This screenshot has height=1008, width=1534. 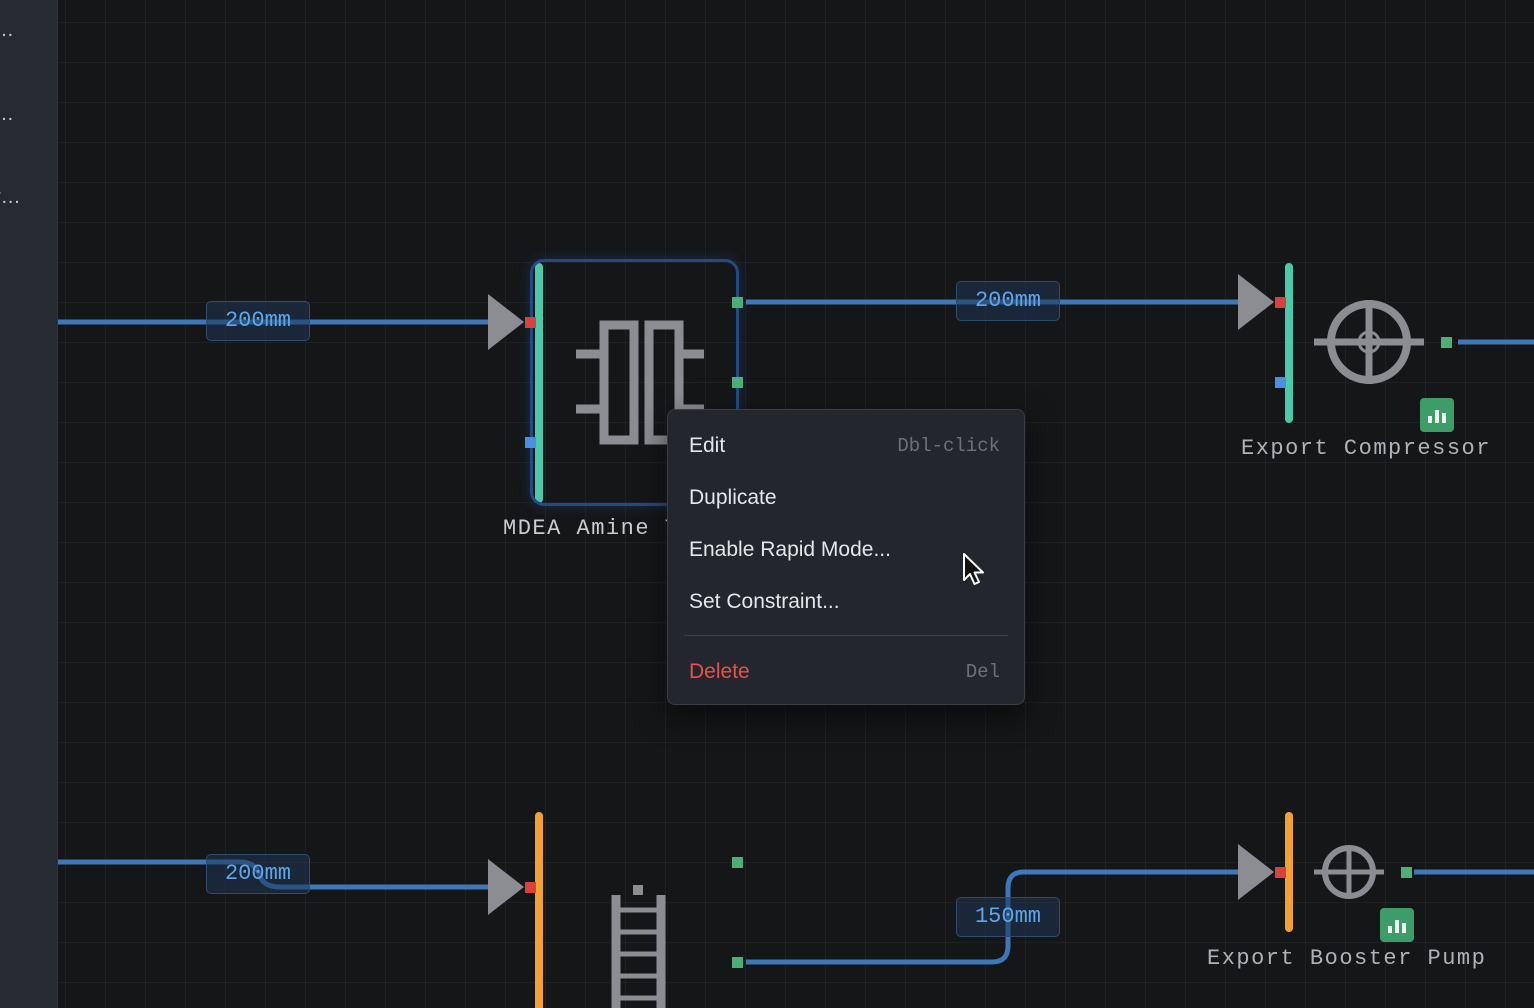 I want to click on node-label-compressor: Export Compressor, so click(x=1366, y=448).